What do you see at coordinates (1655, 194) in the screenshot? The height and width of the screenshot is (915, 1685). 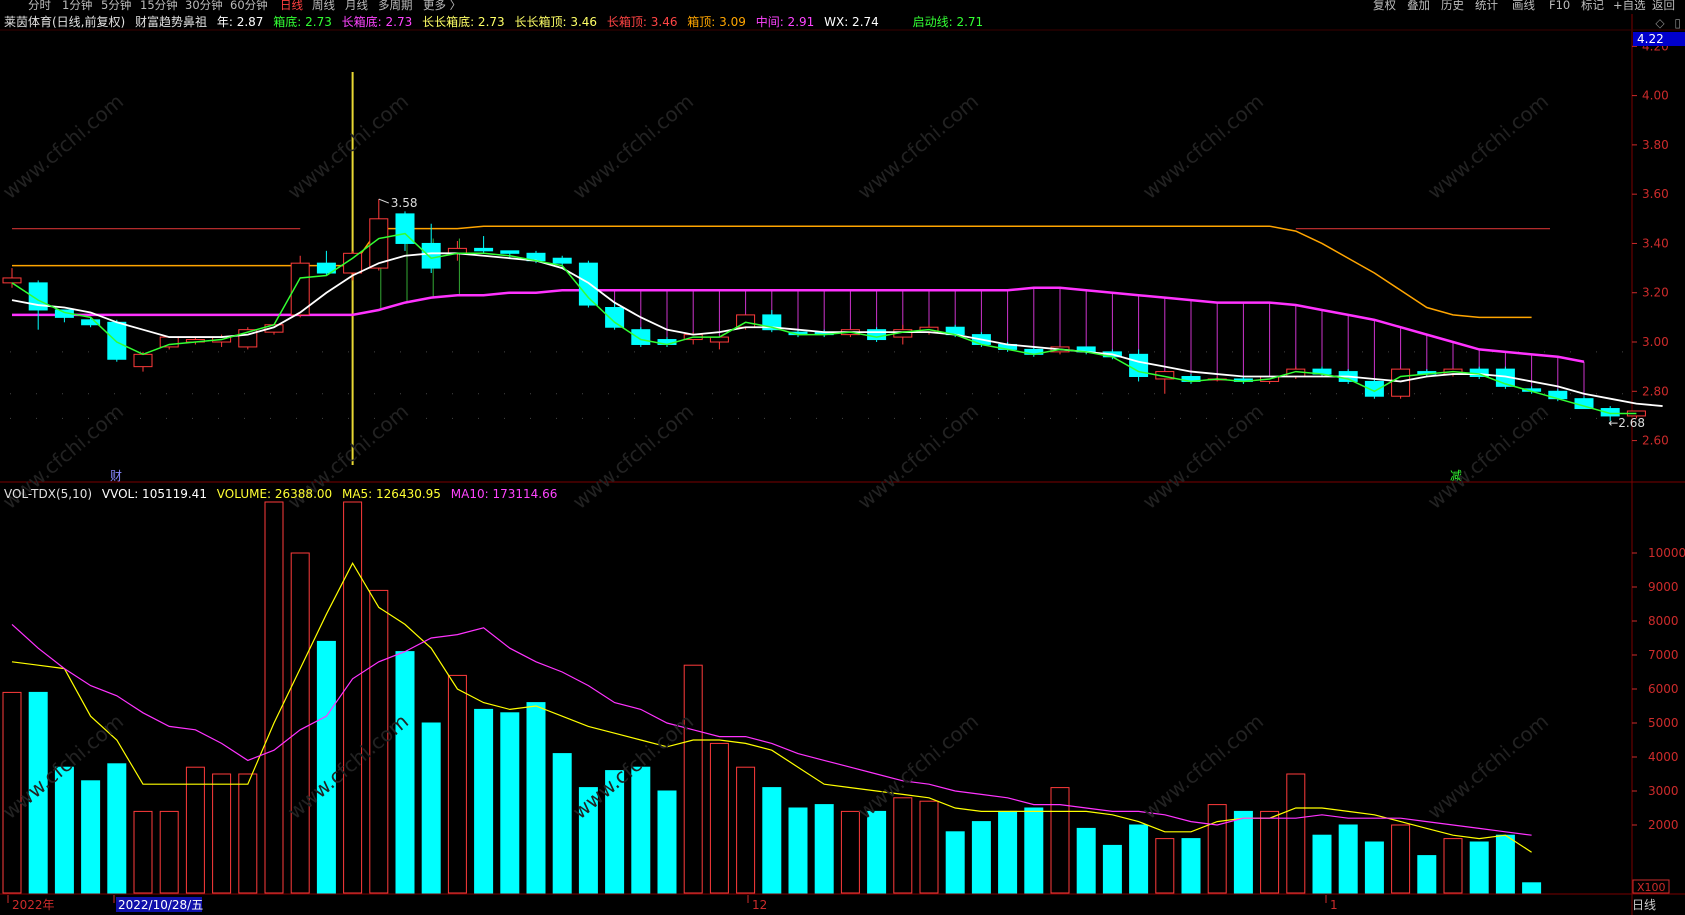 I see `price-tick-label: 3.60` at bounding box center [1655, 194].